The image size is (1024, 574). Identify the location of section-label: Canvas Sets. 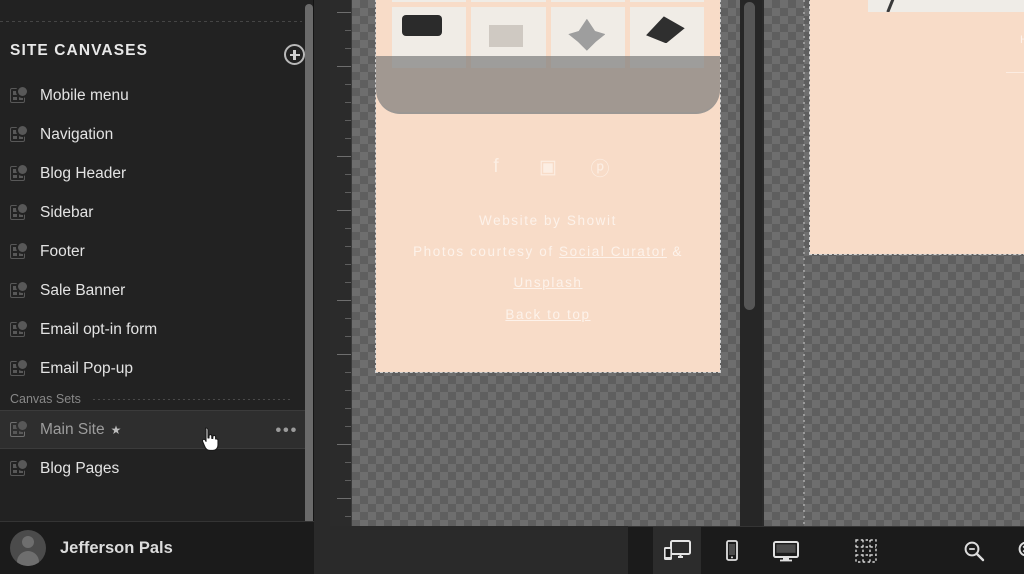
(45, 399).